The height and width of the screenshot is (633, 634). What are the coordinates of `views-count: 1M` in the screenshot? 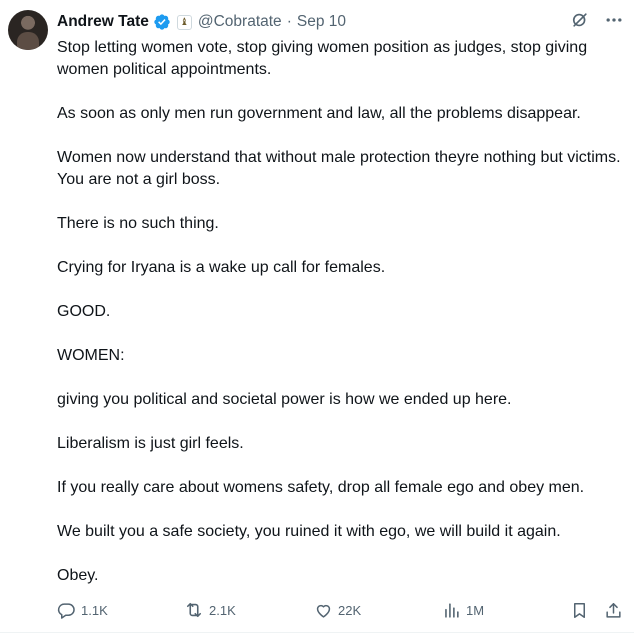 It's located at (475, 610).